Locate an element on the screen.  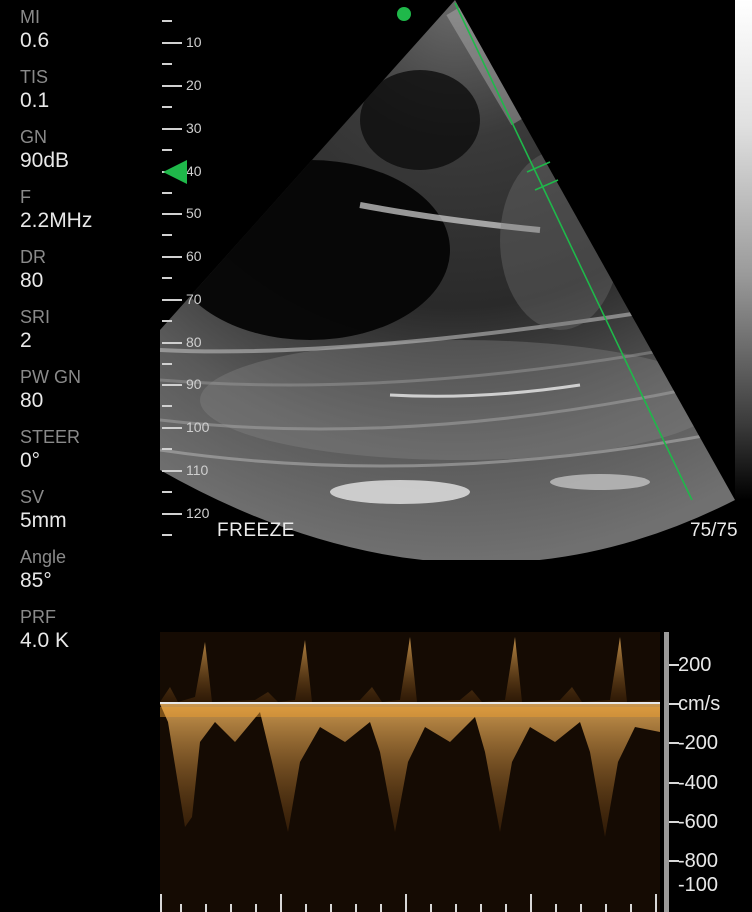
depth-label: 70 is located at coordinates (194, 299).